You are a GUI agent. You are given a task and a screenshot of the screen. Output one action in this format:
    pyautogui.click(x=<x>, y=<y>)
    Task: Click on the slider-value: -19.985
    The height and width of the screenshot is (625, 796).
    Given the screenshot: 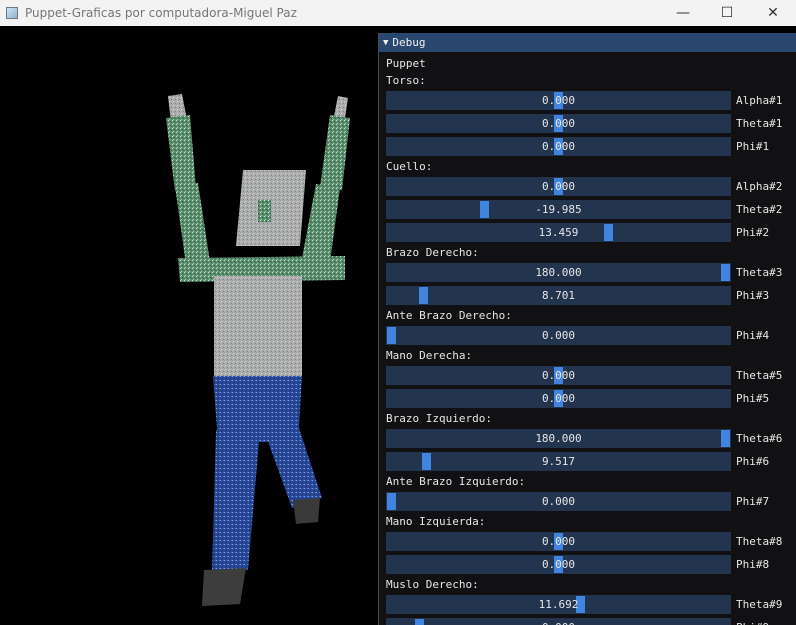 What is the action you would take?
    pyautogui.click(x=558, y=209)
    